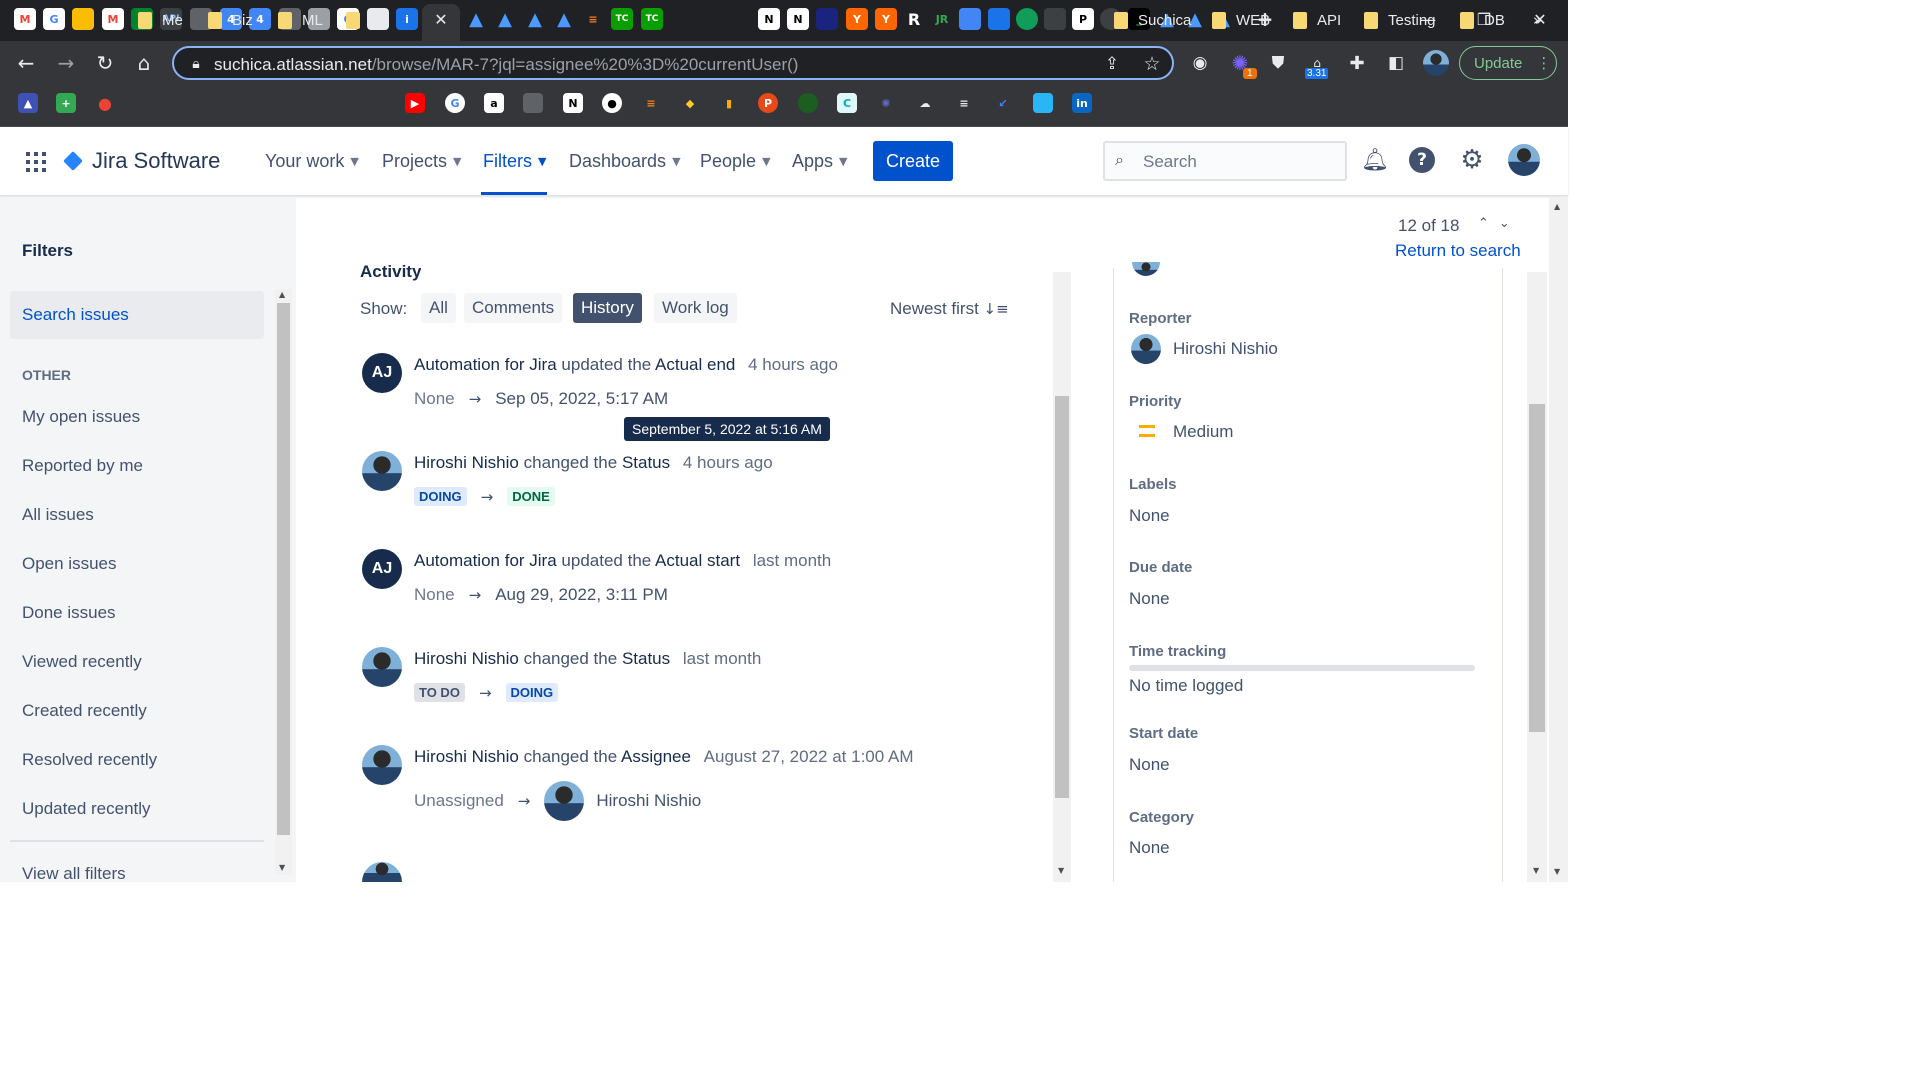 Image resolution: width=1920 pixels, height=1080 pixels. I want to click on bookmark-db: DB, so click(1482, 20).